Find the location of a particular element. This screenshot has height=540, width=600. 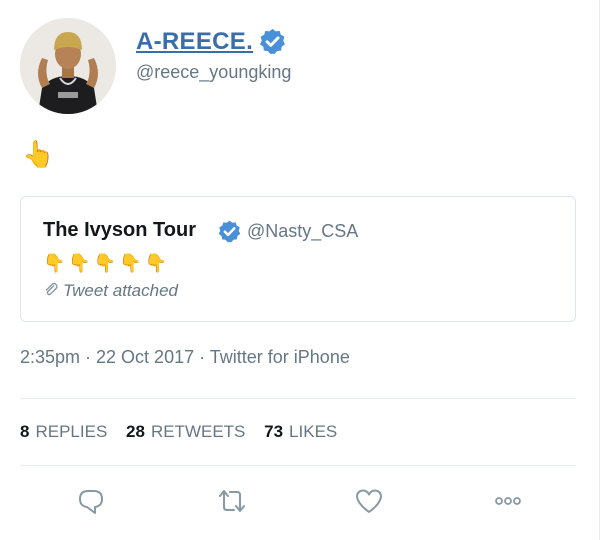

likes-label: LIKES is located at coordinates (313, 431).